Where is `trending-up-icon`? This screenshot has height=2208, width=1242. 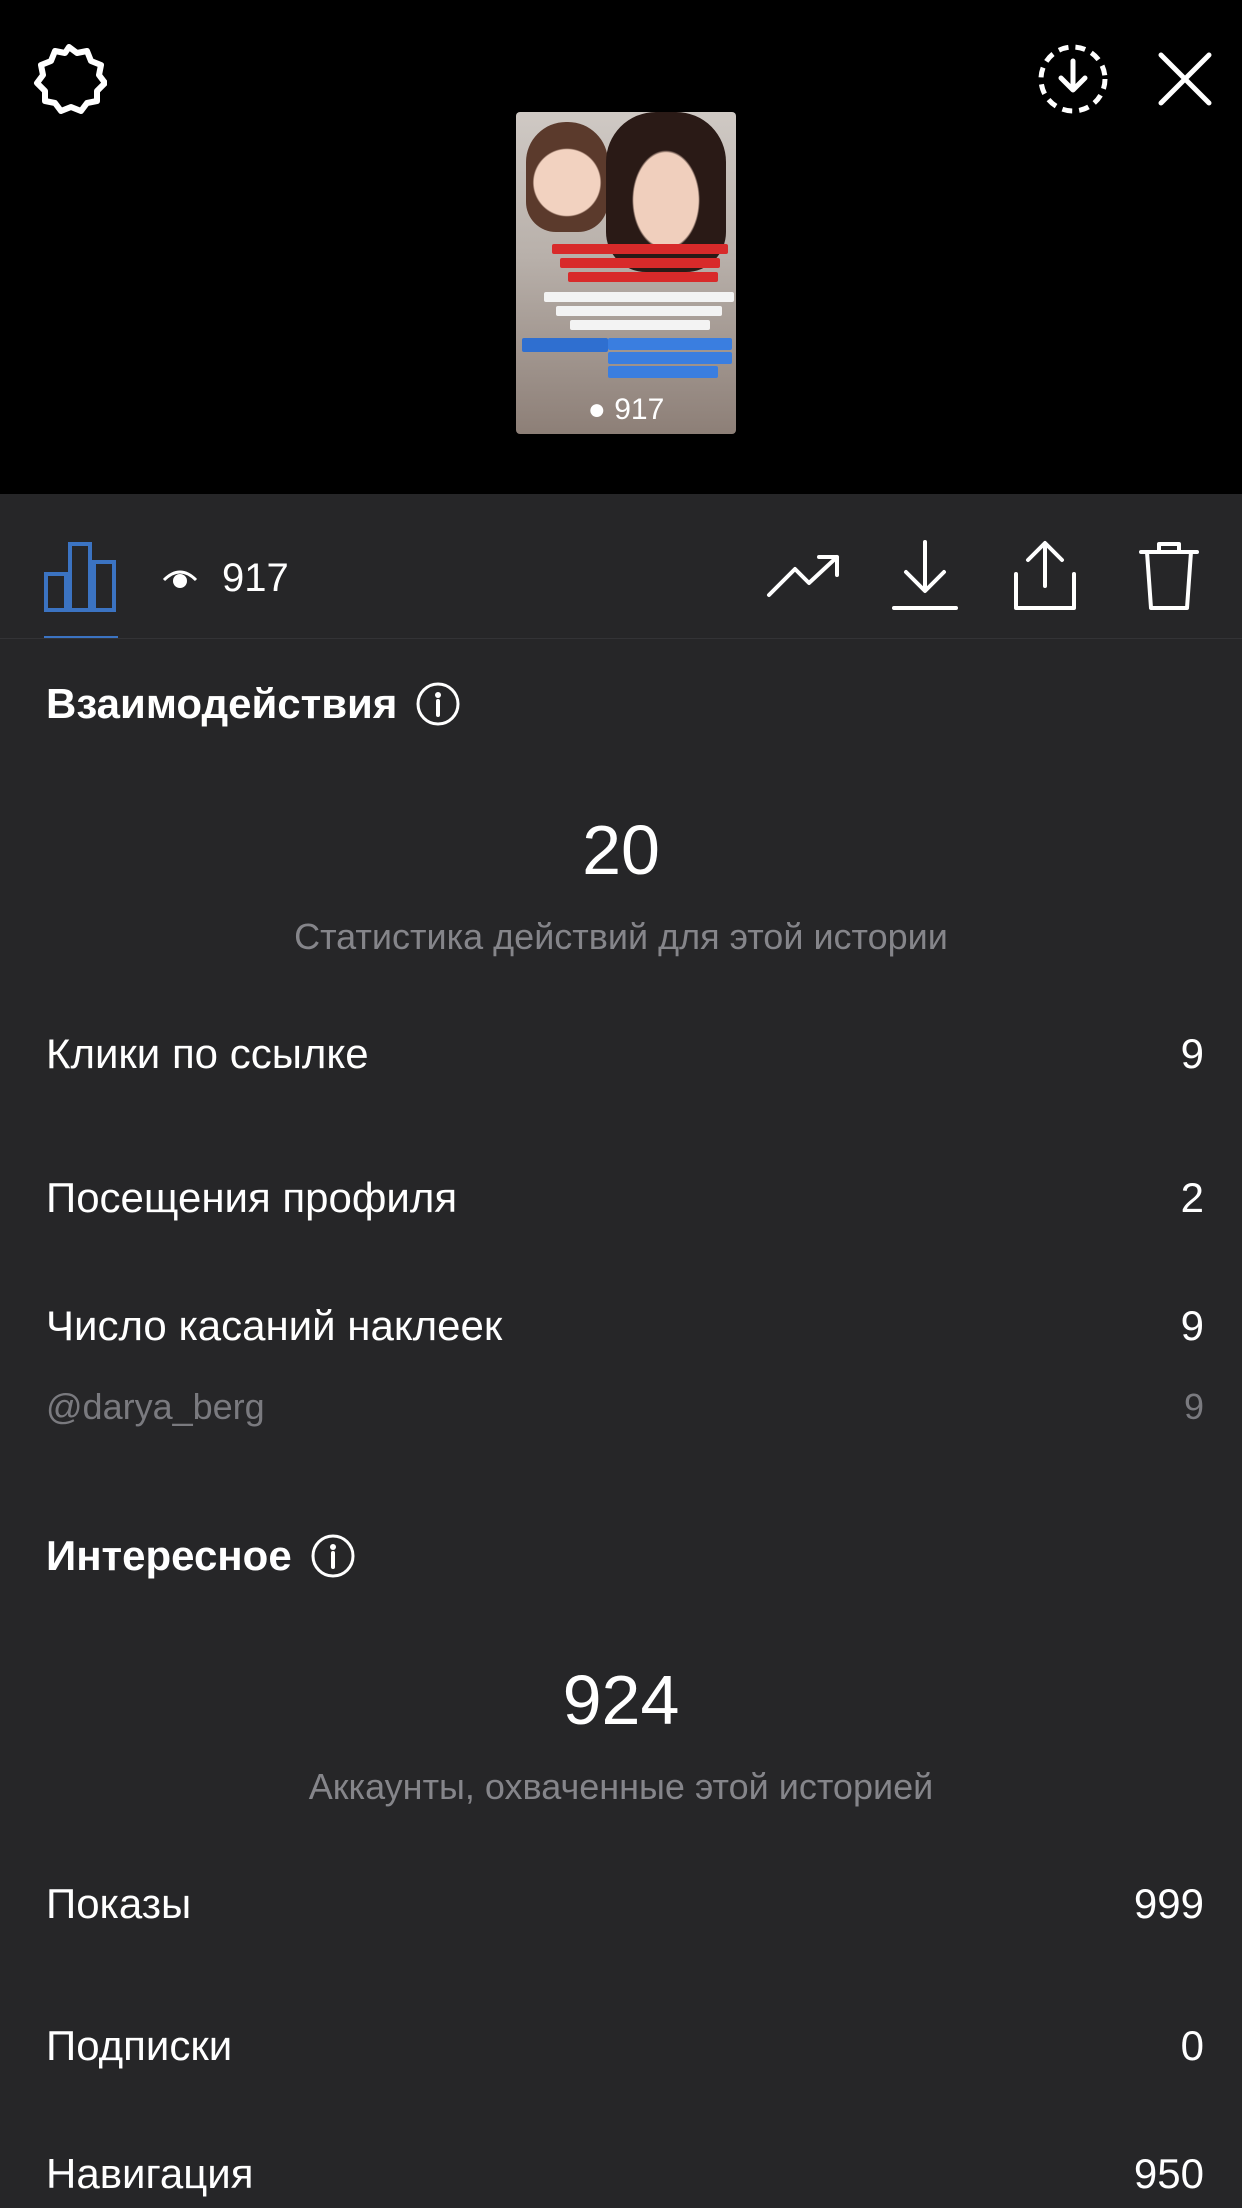 trending-up-icon is located at coordinates (803, 576).